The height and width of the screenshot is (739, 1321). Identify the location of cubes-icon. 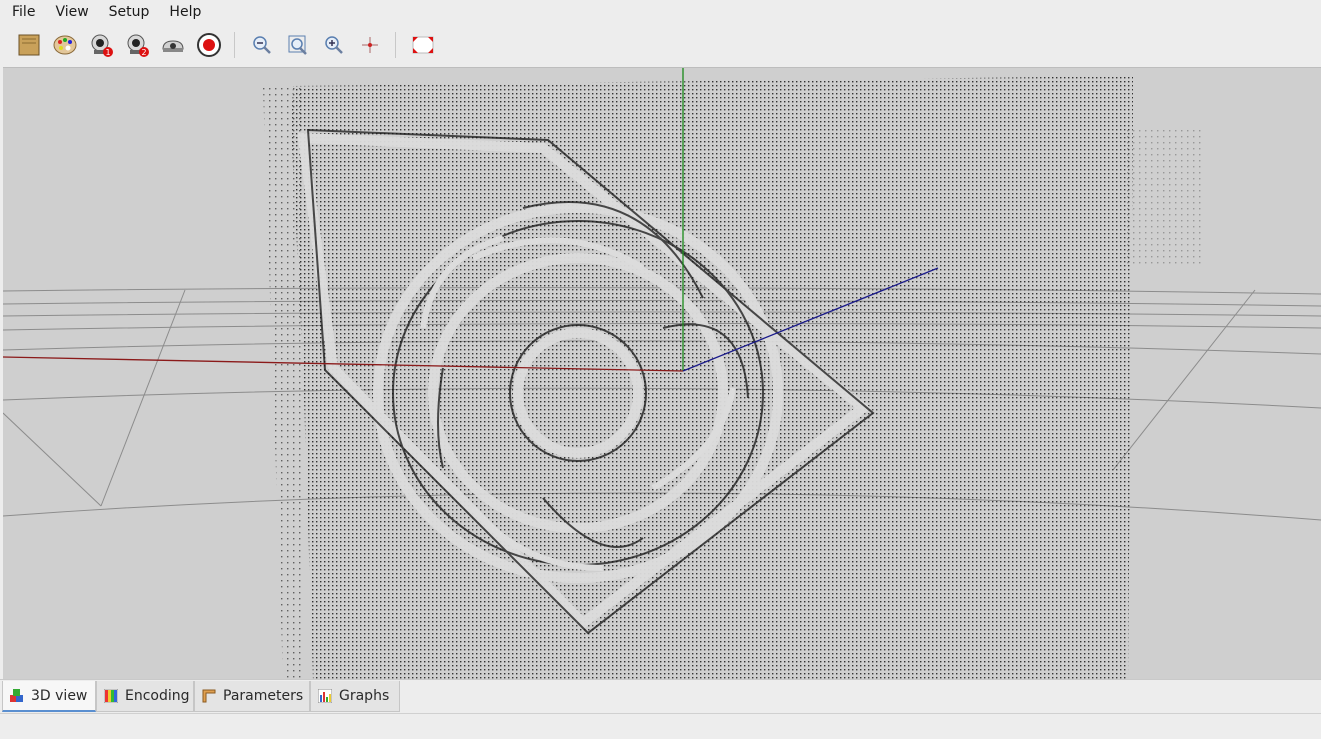
(16, 695).